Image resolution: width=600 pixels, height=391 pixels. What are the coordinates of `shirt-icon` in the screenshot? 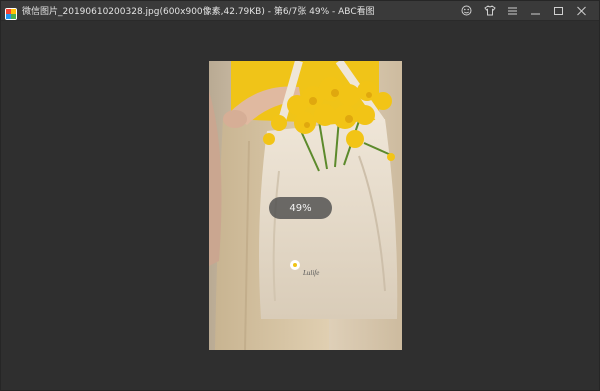 It's located at (489, 10).